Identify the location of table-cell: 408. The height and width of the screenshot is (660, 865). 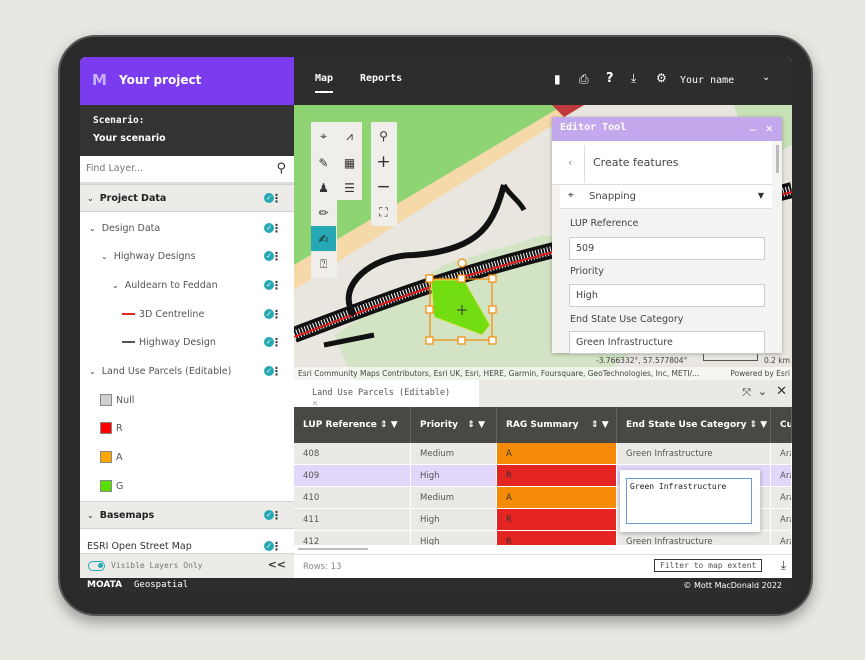
(352, 454).